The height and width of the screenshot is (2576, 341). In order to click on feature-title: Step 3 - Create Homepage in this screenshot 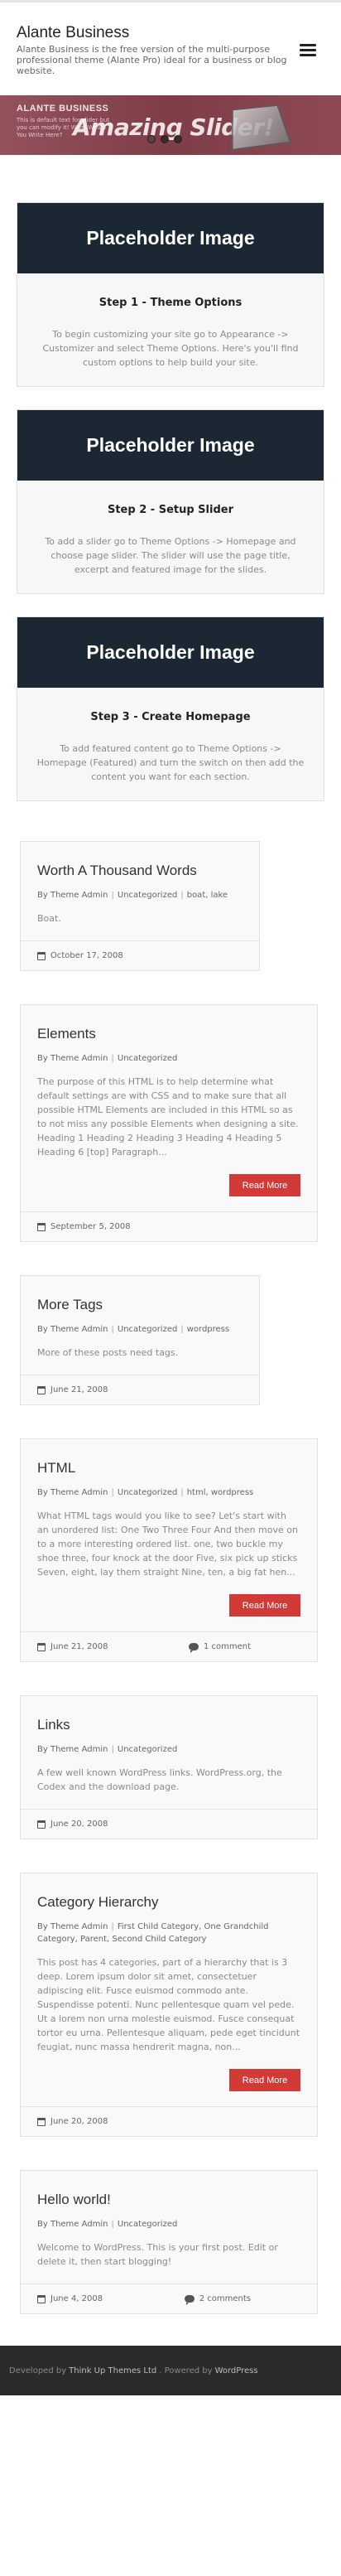, I will do `click(170, 717)`.